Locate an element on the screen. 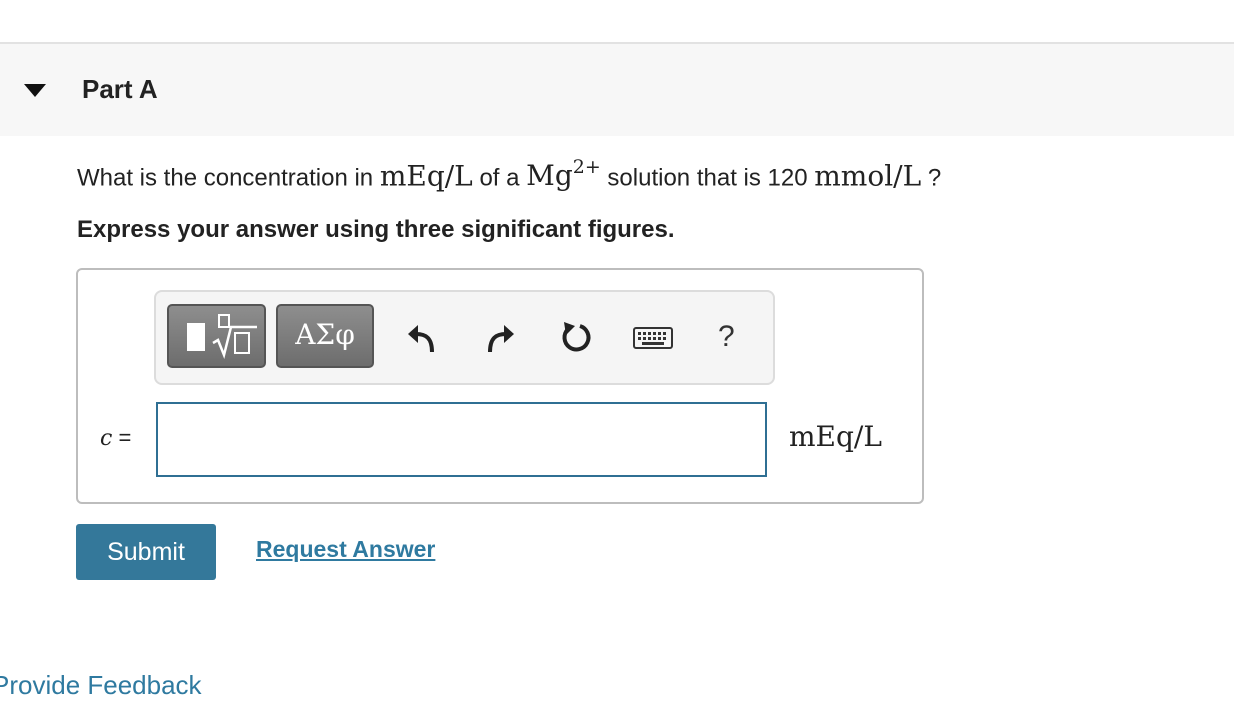 The image size is (1234, 701). math-toolbar: ΑΣφ ? is located at coordinates (464, 337).